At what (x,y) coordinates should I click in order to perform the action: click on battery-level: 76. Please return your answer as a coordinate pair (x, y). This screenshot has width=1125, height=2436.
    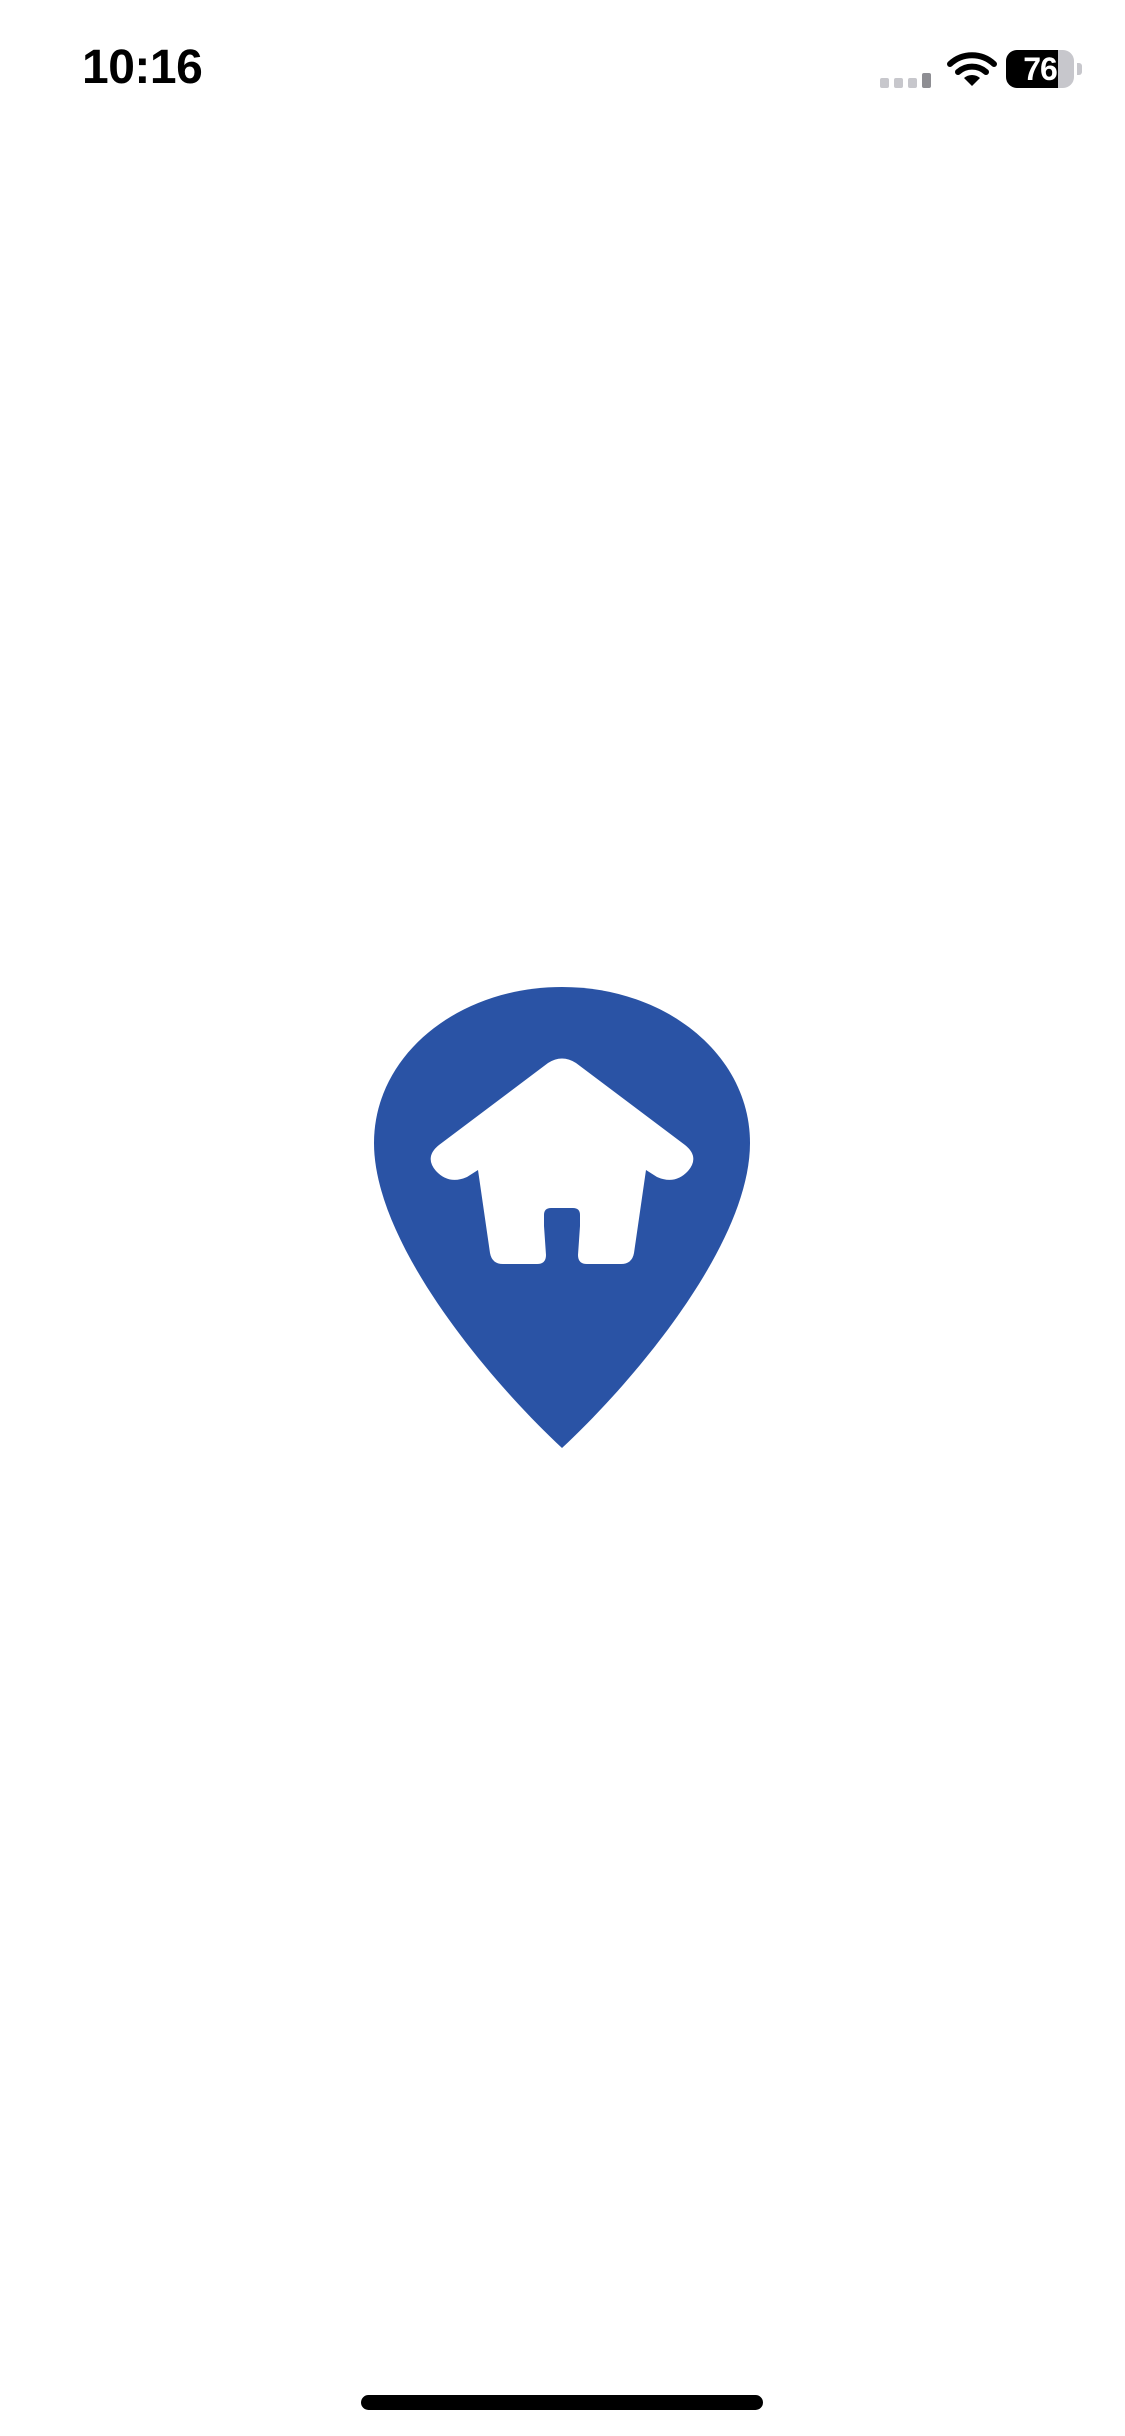
    Looking at the image, I should click on (1040, 69).